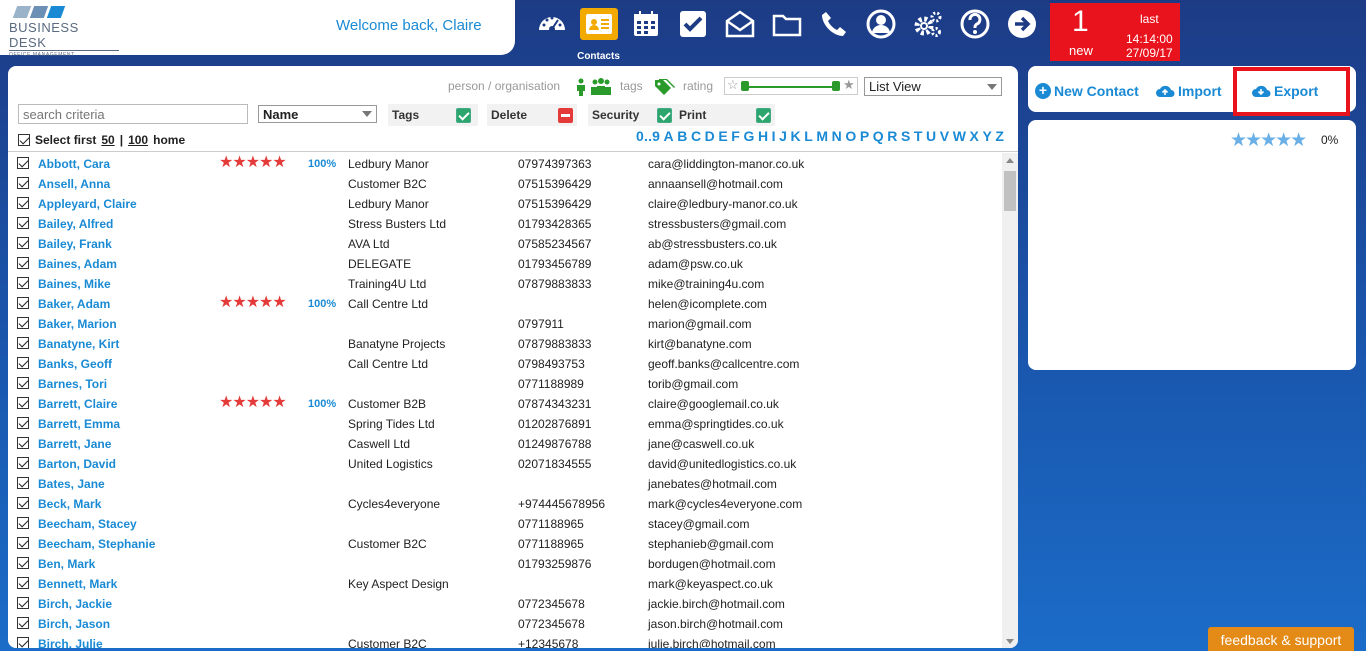 This screenshot has width=1366, height=651. Describe the element at coordinates (107, 140) in the screenshot. I see `select-50-link: 50` at that location.